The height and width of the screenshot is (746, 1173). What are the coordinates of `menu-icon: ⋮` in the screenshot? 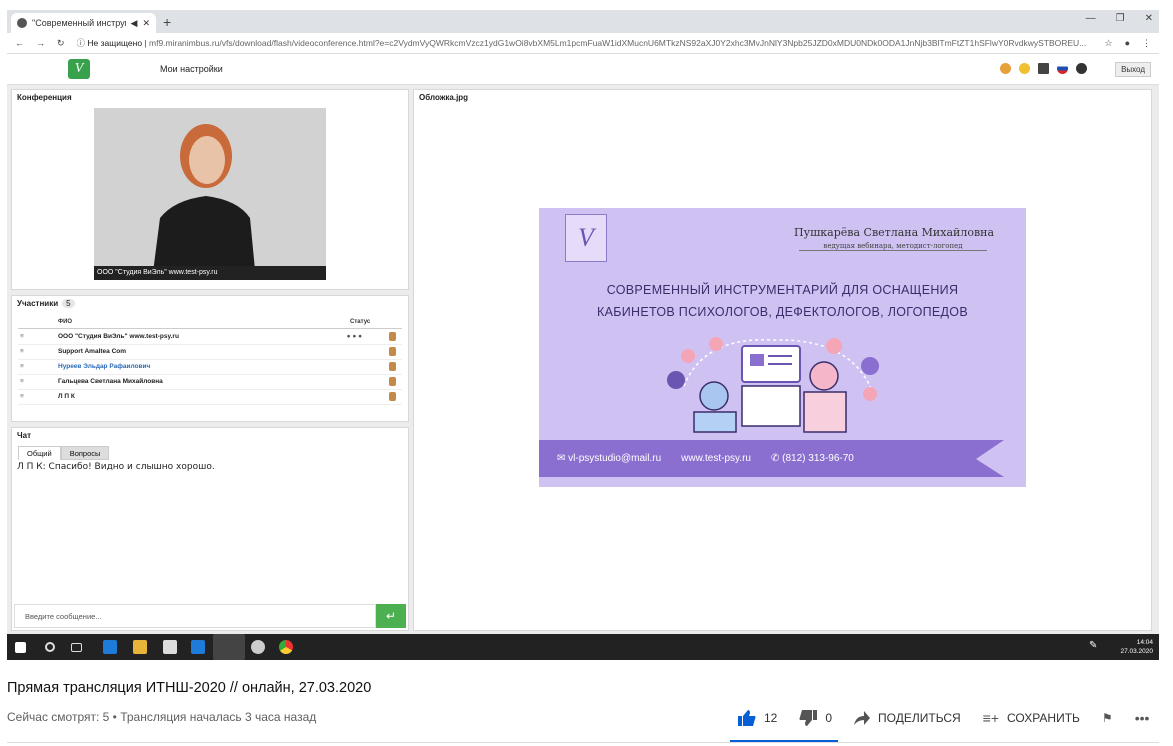 It's located at (1146, 43).